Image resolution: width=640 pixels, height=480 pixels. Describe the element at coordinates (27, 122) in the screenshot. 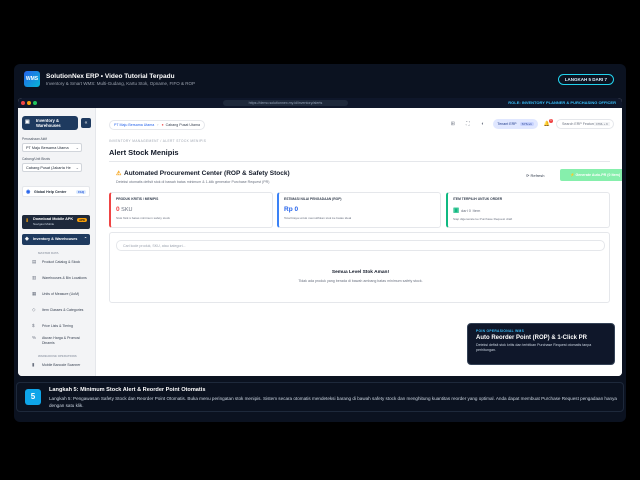

I see `box-icon: ▣` at that location.